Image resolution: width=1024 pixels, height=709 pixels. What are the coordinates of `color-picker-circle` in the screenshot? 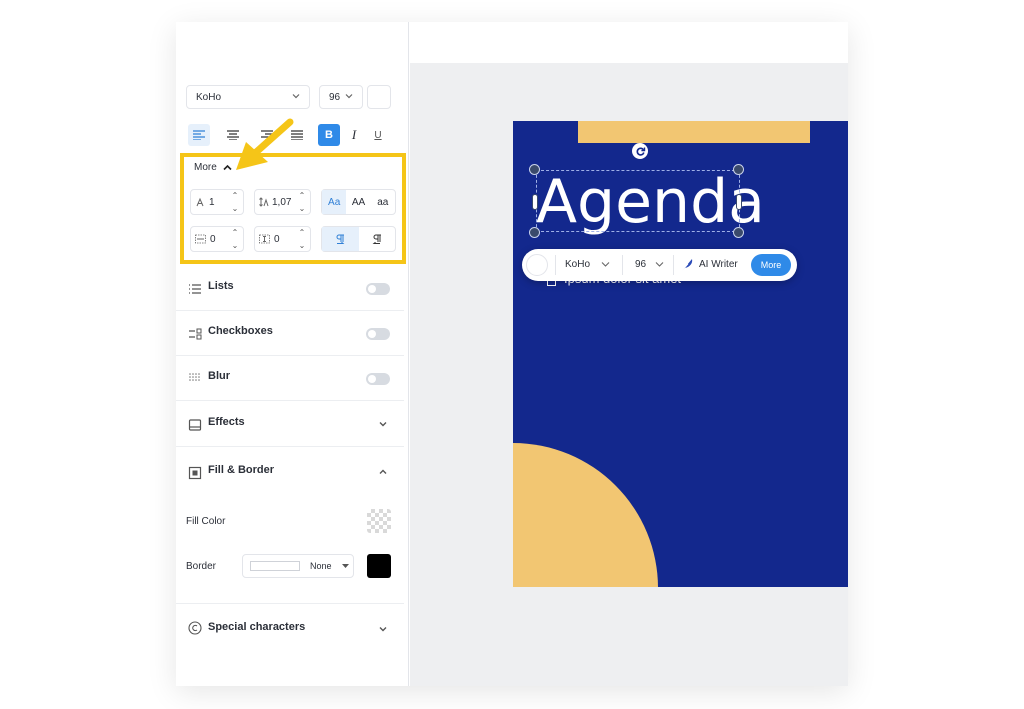 It's located at (537, 265).